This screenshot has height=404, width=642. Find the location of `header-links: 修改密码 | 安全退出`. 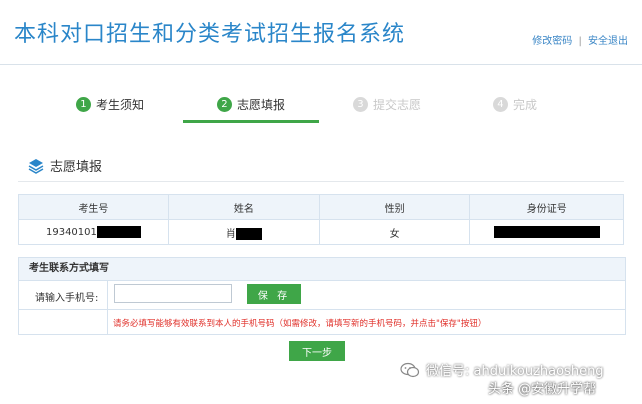

header-links: 修改密码 | 安全退出 is located at coordinates (580, 39).